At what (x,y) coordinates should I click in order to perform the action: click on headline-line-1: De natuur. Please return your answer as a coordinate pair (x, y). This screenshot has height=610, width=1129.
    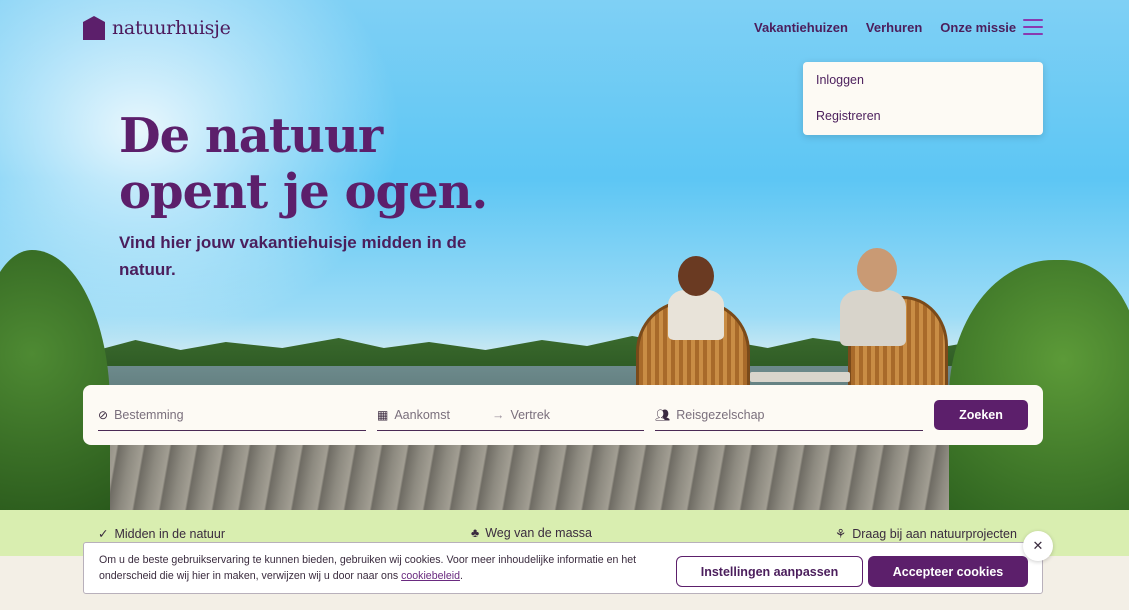
    Looking at the image, I should click on (251, 136).